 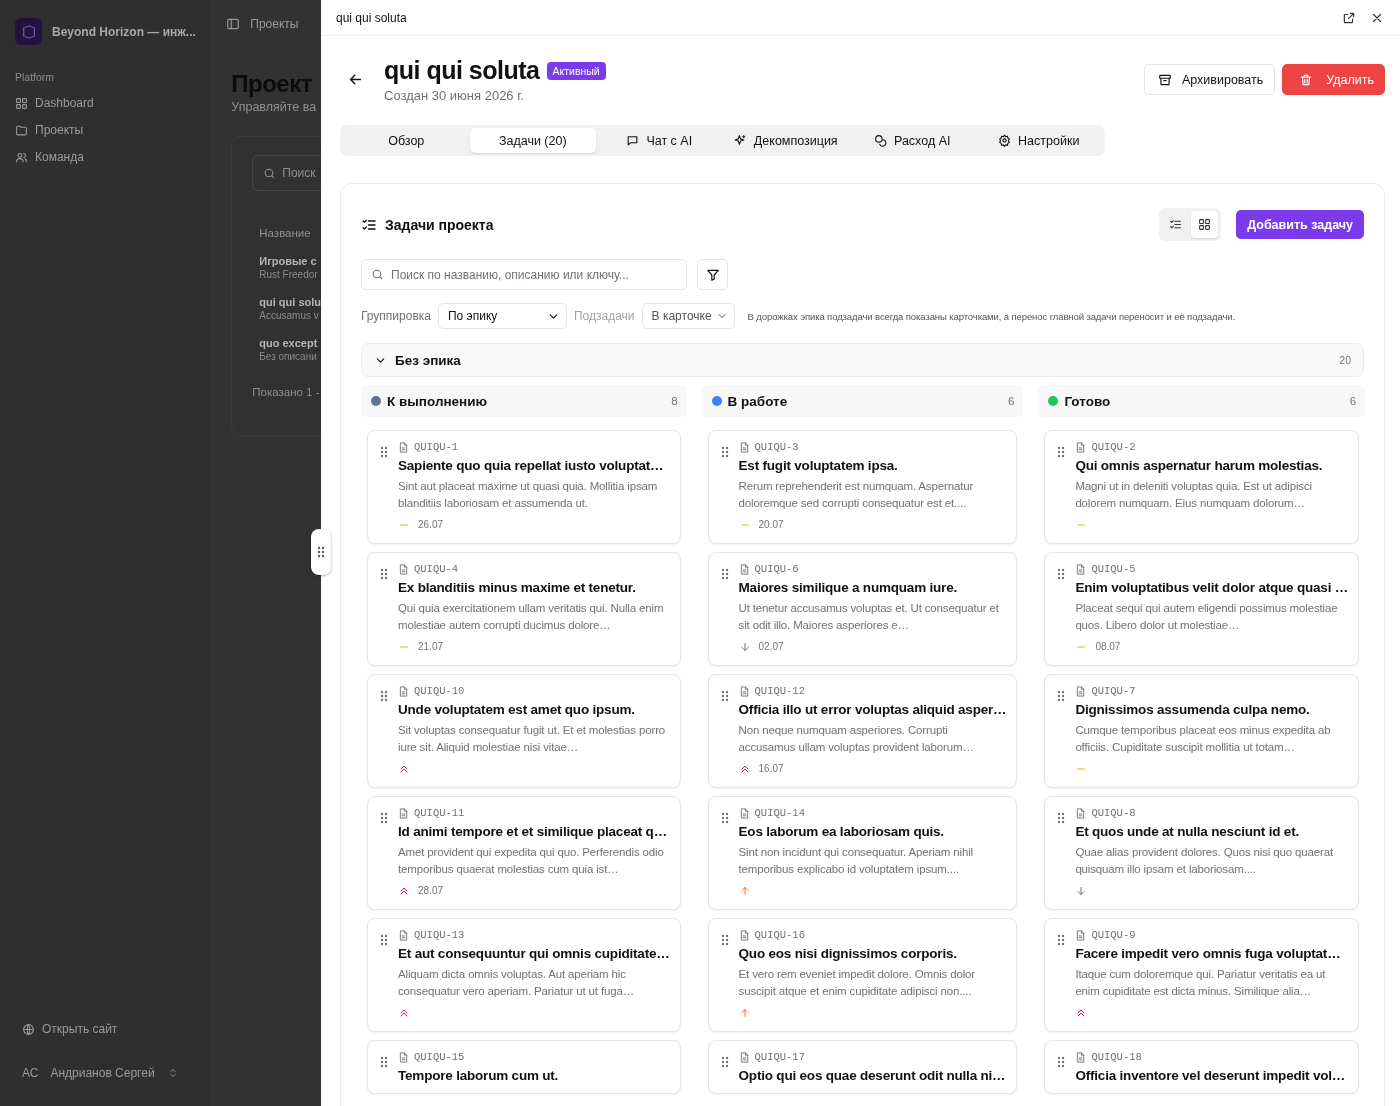 What do you see at coordinates (841, 831) in the screenshot?
I see `task-title: Eos laborum ea laboriosam quis.` at bounding box center [841, 831].